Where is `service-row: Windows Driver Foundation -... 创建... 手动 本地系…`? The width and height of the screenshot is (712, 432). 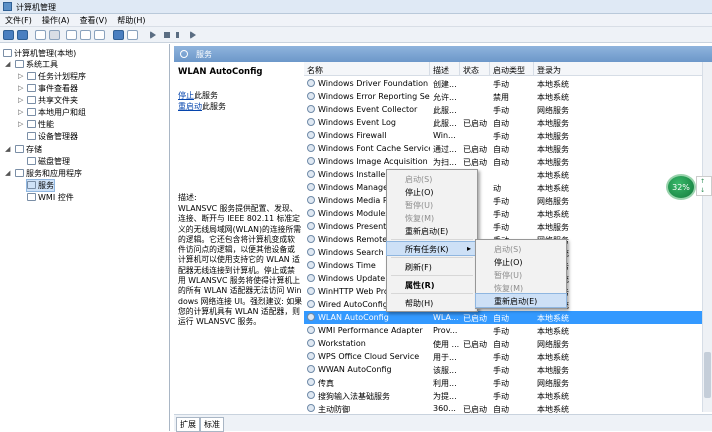 service-row: Windows Driver Foundation -... 创建... 手动 本地系… is located at coordinates (504, 83).